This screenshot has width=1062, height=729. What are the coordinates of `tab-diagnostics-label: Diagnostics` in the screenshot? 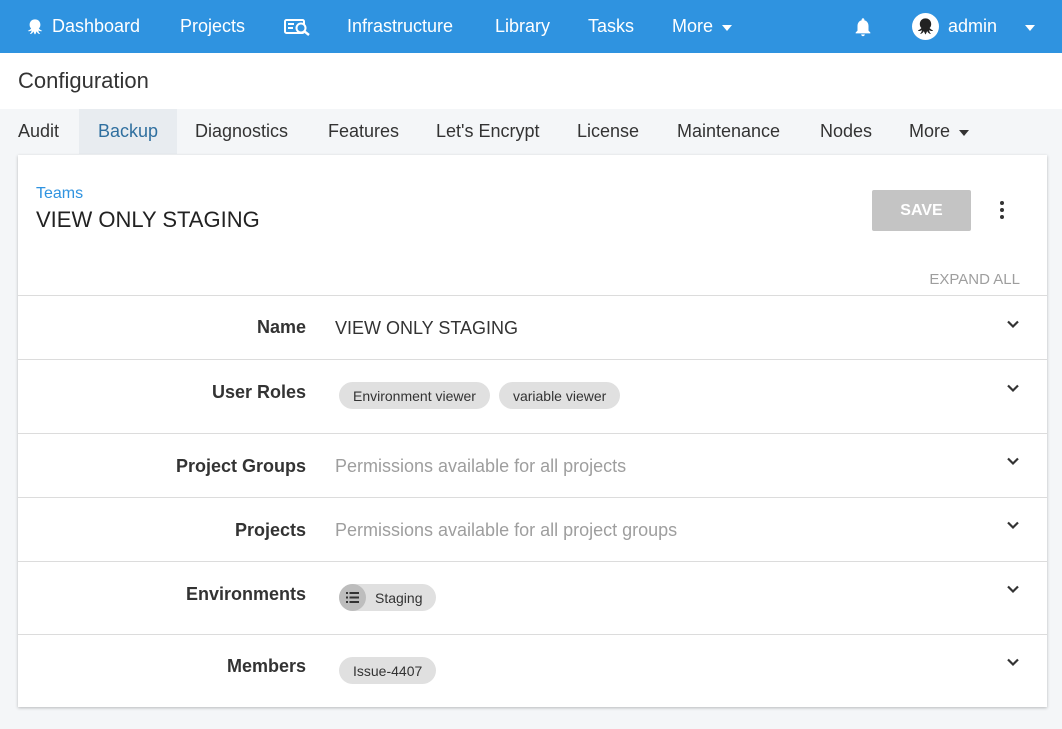 It's located at (242, 131).